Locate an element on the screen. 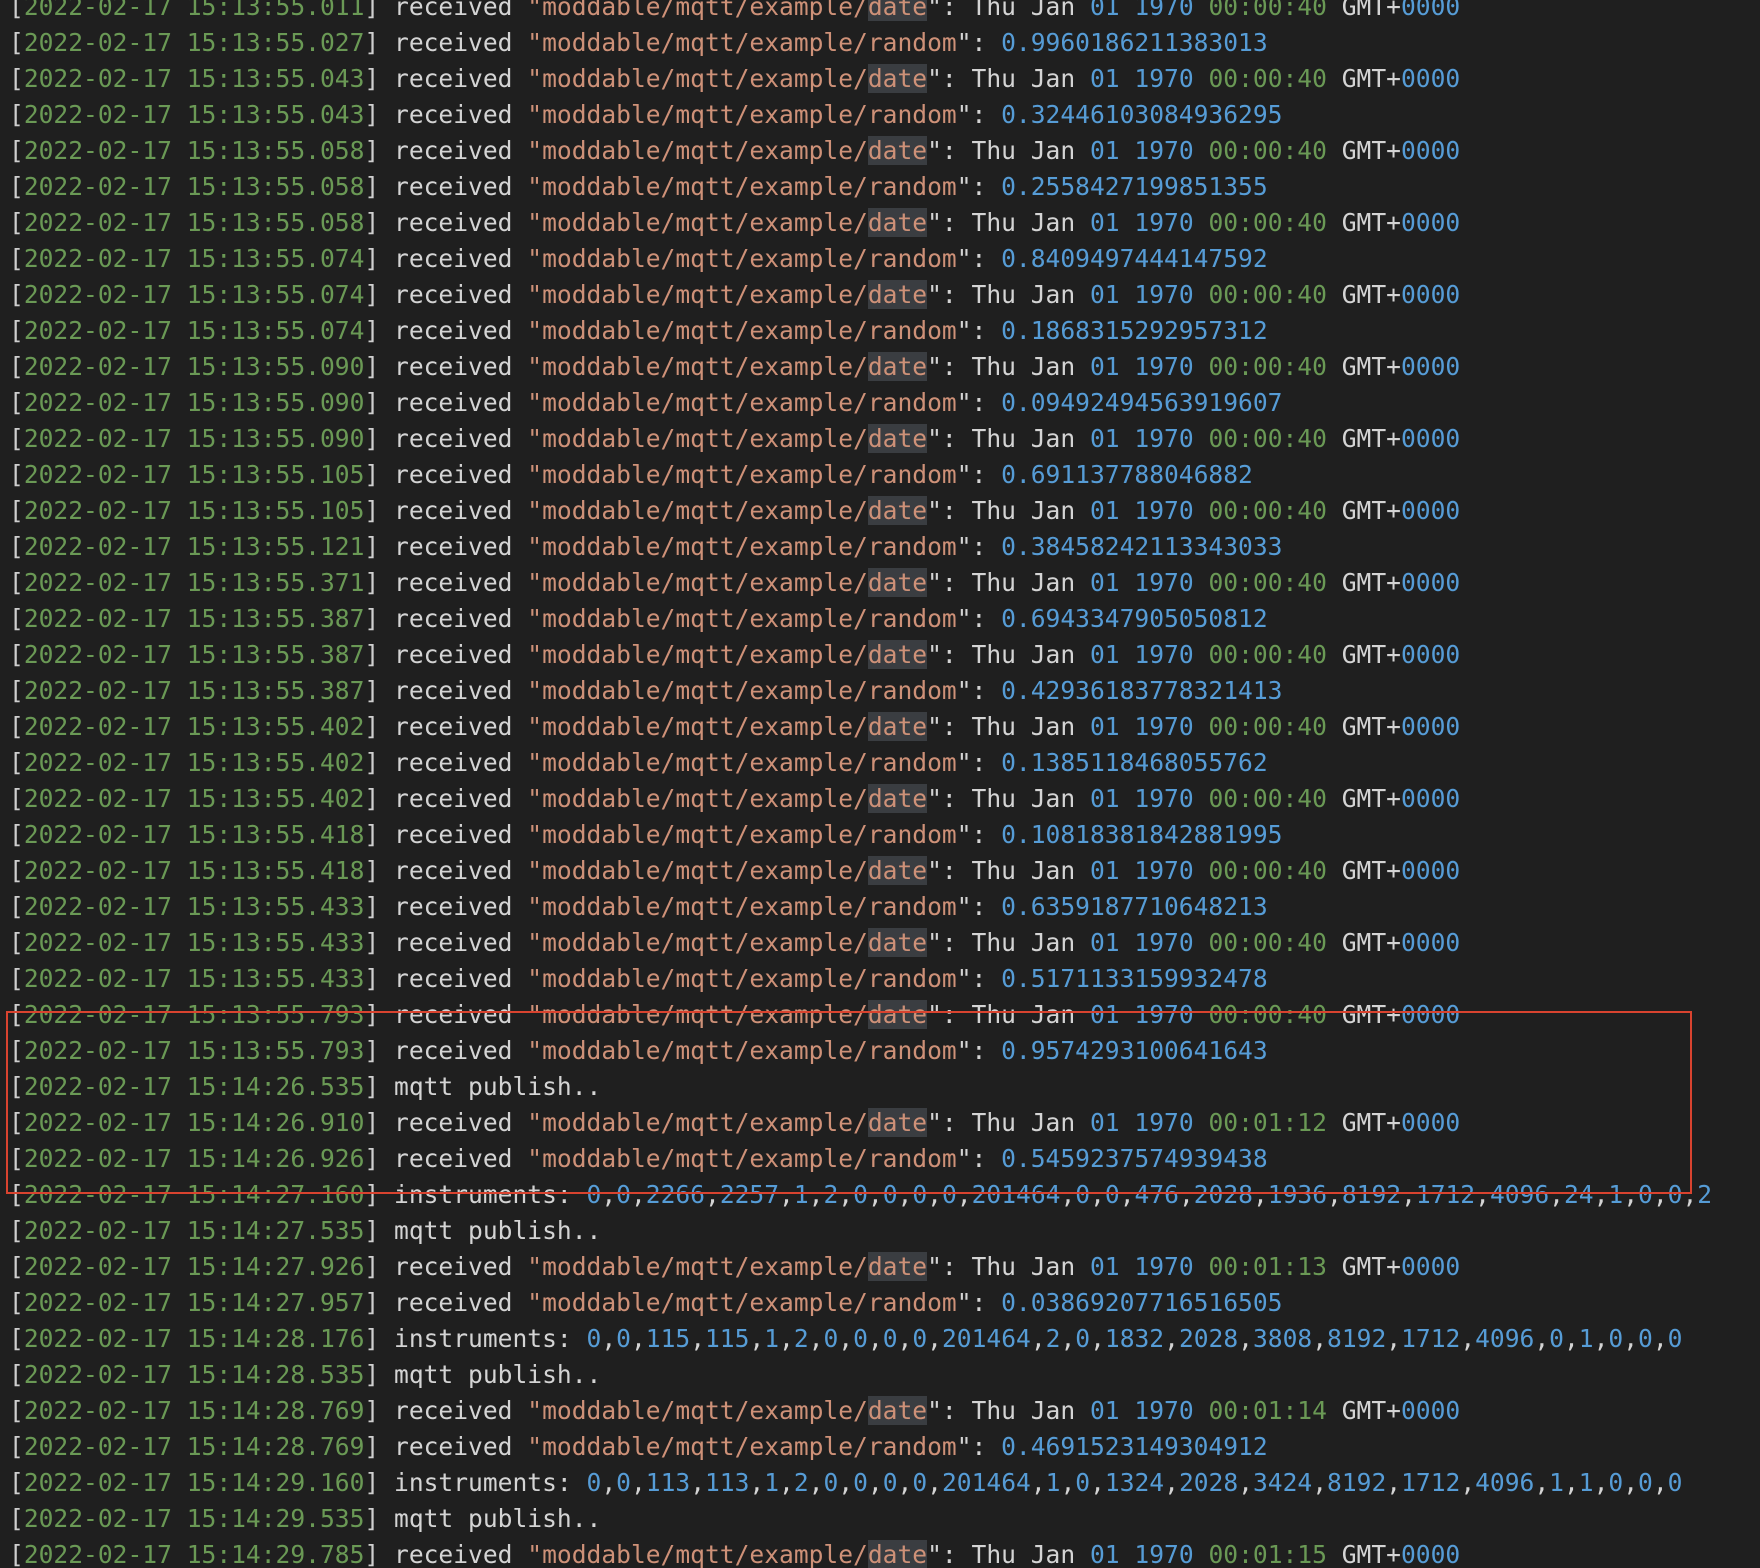  log-time: 15:13:55.027 is located at coordinates (275, 42).